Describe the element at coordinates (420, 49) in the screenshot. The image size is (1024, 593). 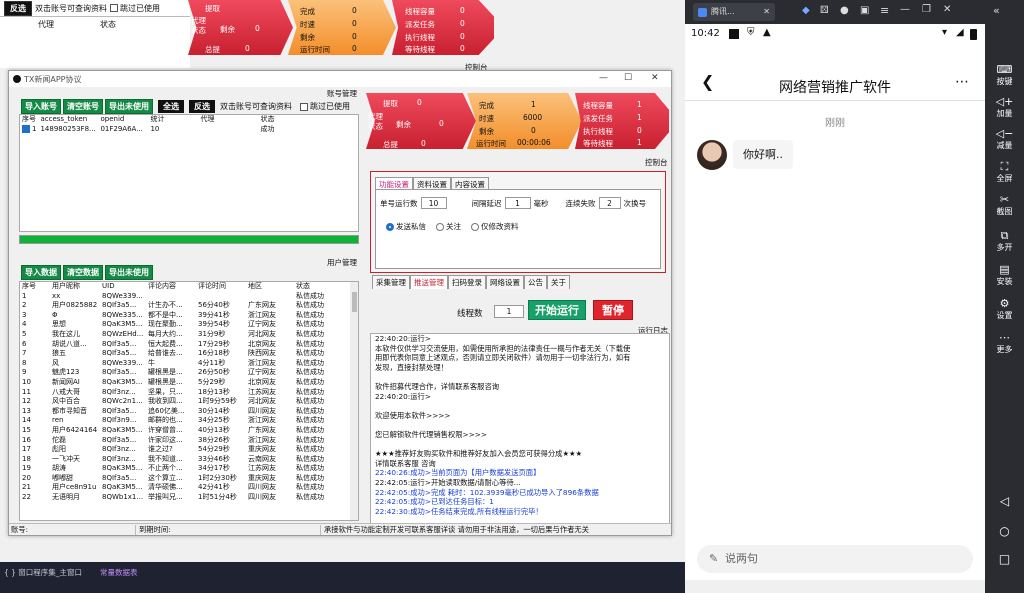
I see `bg-wait-label: 等待线程` at that location.